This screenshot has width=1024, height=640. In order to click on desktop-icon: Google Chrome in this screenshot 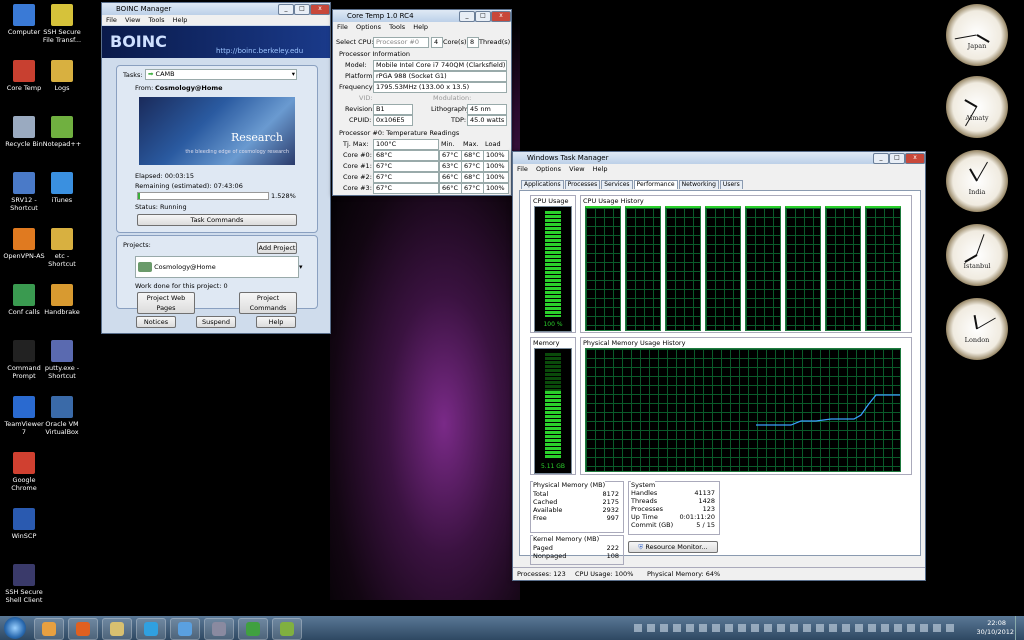, I will do `click(24, 472)`.